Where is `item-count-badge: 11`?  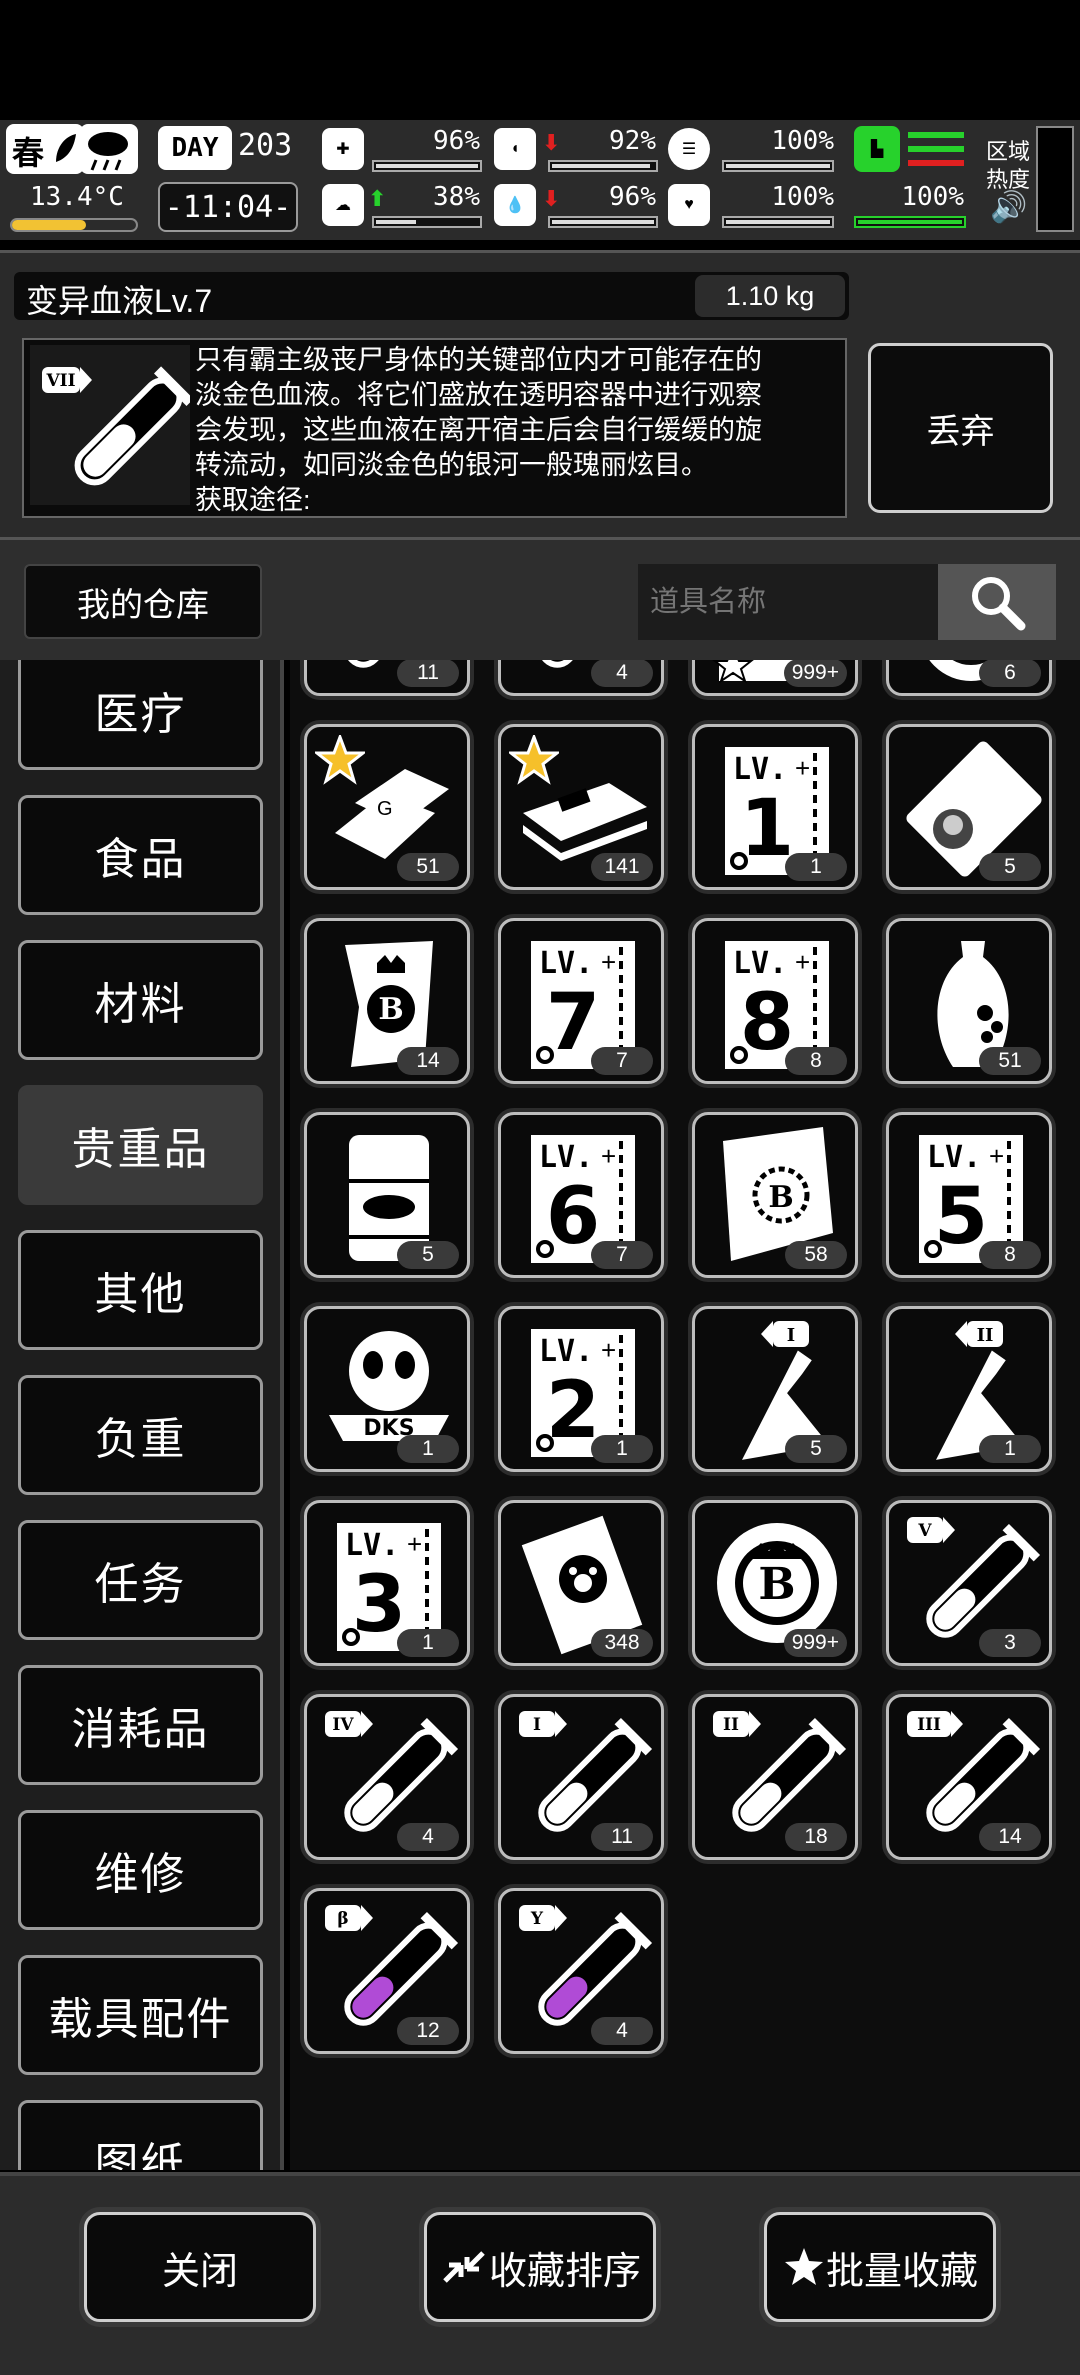
item-count-badge: 11 is located at coordinates (622, 1837).